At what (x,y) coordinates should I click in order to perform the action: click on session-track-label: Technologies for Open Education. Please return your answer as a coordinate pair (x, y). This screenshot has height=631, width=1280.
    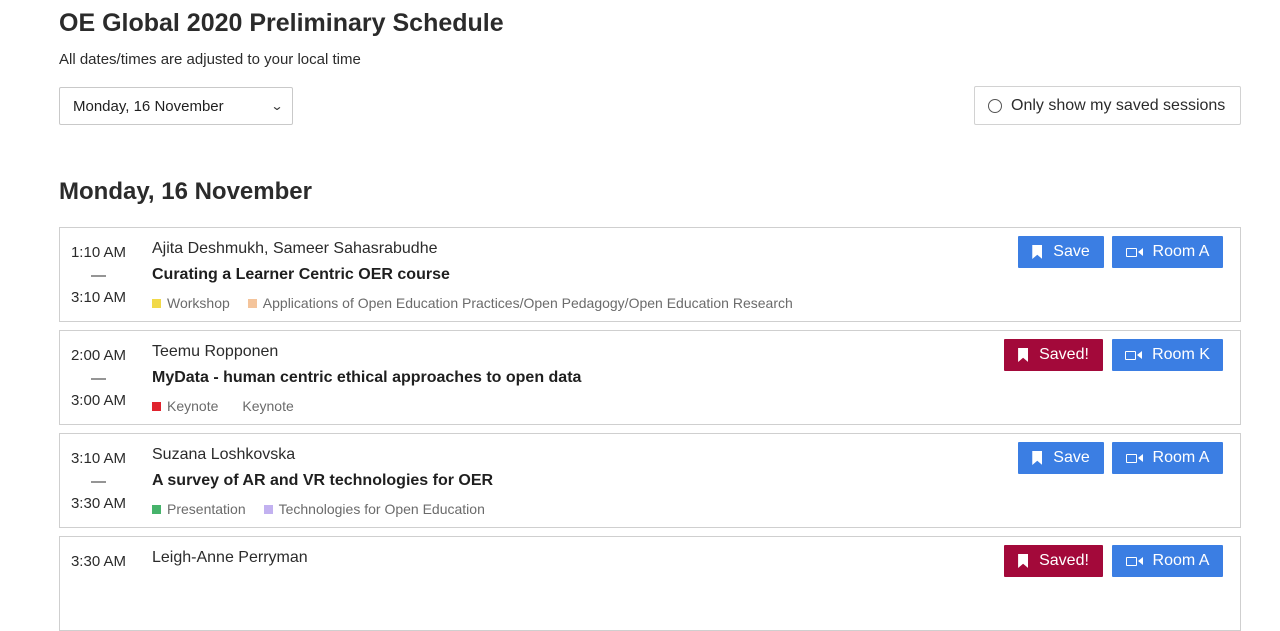
    Looking at the image, I should click on (381, 509).